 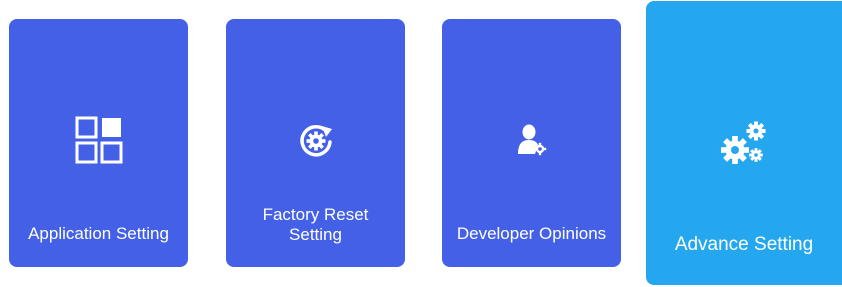 What do you see at coordinates (98, 140) in the screenshot?
I see `grid-icon` at bounding box center [98, 140].